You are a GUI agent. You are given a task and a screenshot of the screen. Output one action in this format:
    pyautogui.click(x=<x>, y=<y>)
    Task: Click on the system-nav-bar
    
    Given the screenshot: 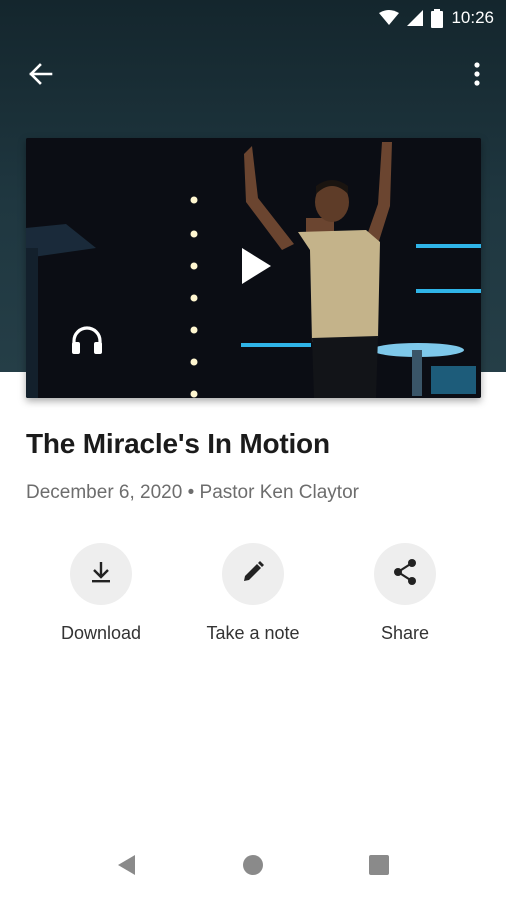 What is the action you would take?
    pyautogui.click(x=253, y=866)
    